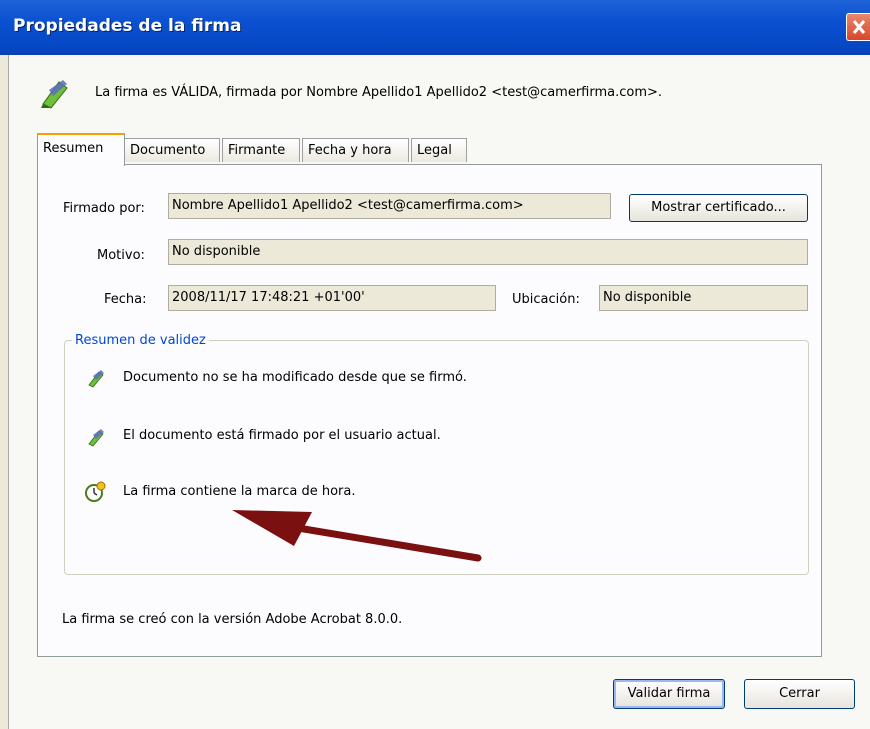 The width and height of the screenshot is (870, 729). What do you see at coordinates (332, 298) in the screenshot?
I see `date-field: 2008/11/17 17:48:21 +01'00'` at bounding box center [332, 298].